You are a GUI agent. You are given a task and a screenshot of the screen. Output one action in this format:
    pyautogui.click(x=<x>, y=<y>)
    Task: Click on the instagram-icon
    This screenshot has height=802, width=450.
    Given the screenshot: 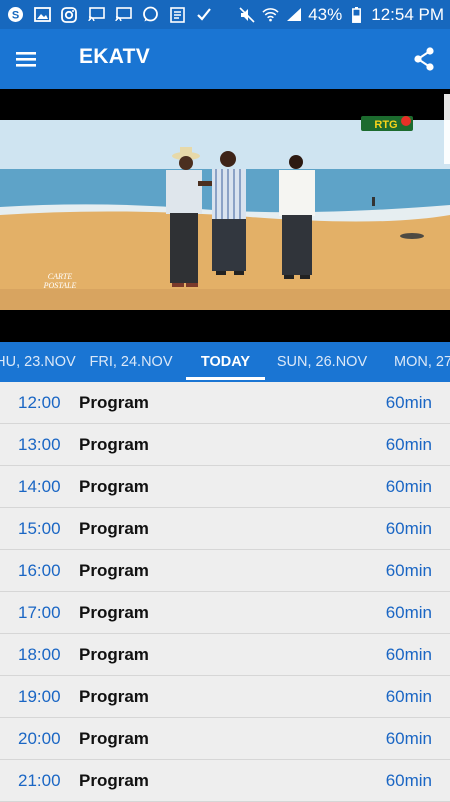 What is the action you would take?
    pyautogui.click(x=69, y=15)
    